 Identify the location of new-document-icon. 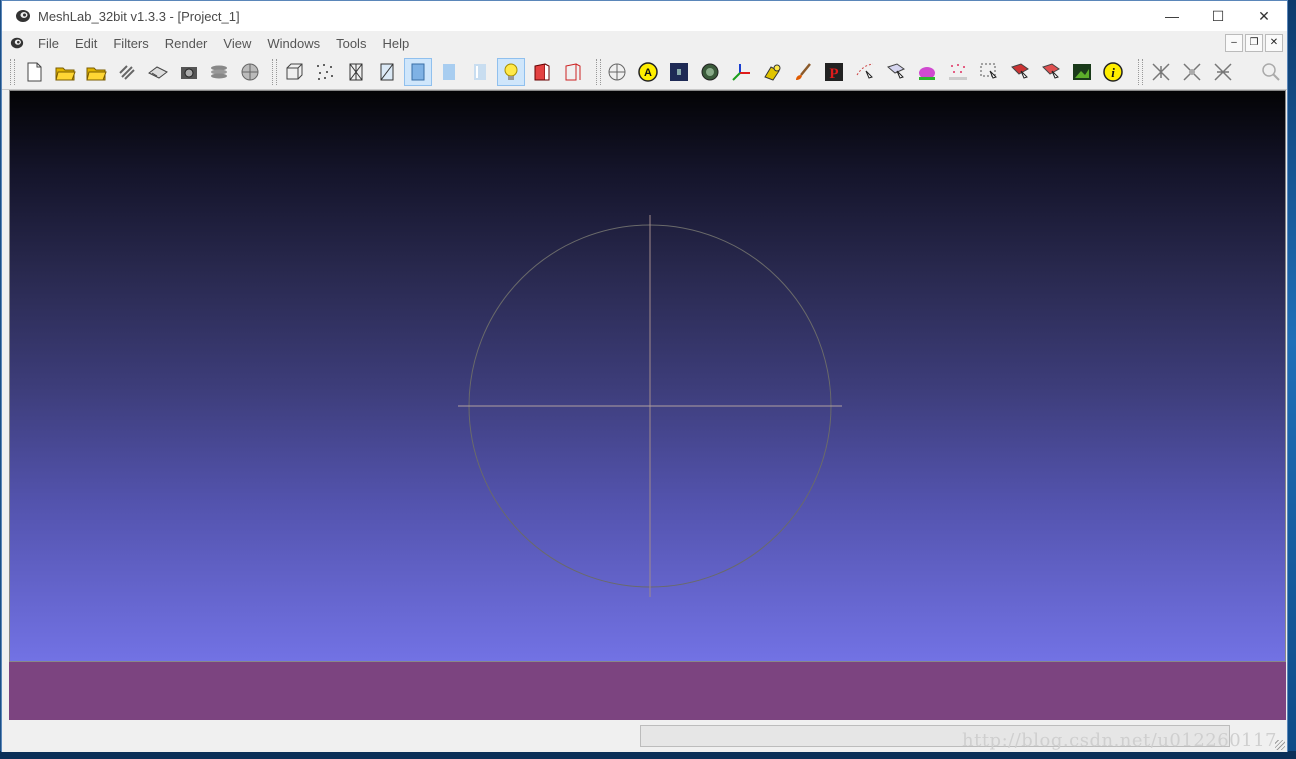
(34, 72).